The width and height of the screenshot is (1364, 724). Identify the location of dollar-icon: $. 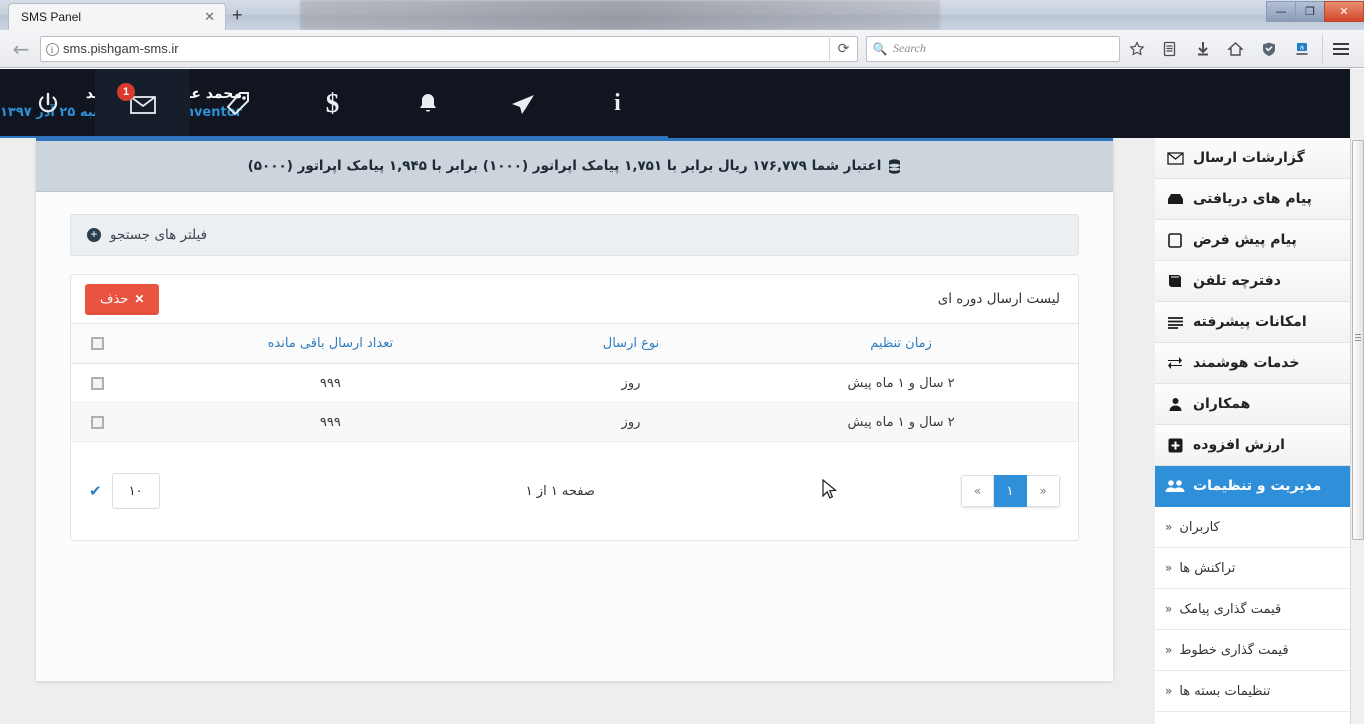
(332, 103).